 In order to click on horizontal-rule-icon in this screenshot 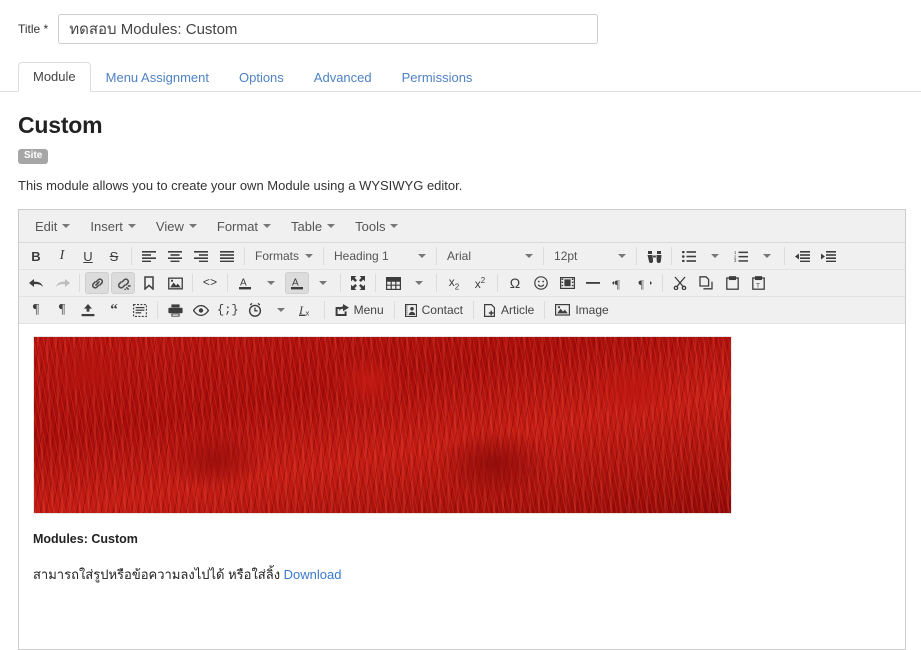, I will do `click(593, 283)`.